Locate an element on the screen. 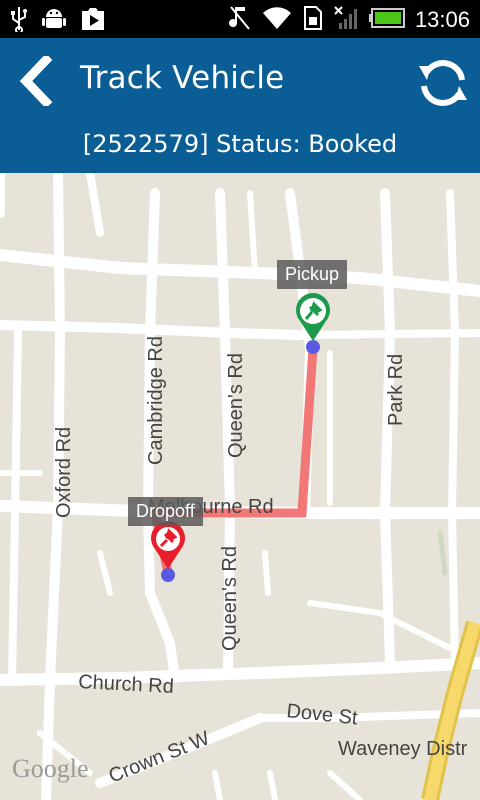 The width and height of the screenshot is (480, 800). no-signal-icon is located at coordinates (346, 20).